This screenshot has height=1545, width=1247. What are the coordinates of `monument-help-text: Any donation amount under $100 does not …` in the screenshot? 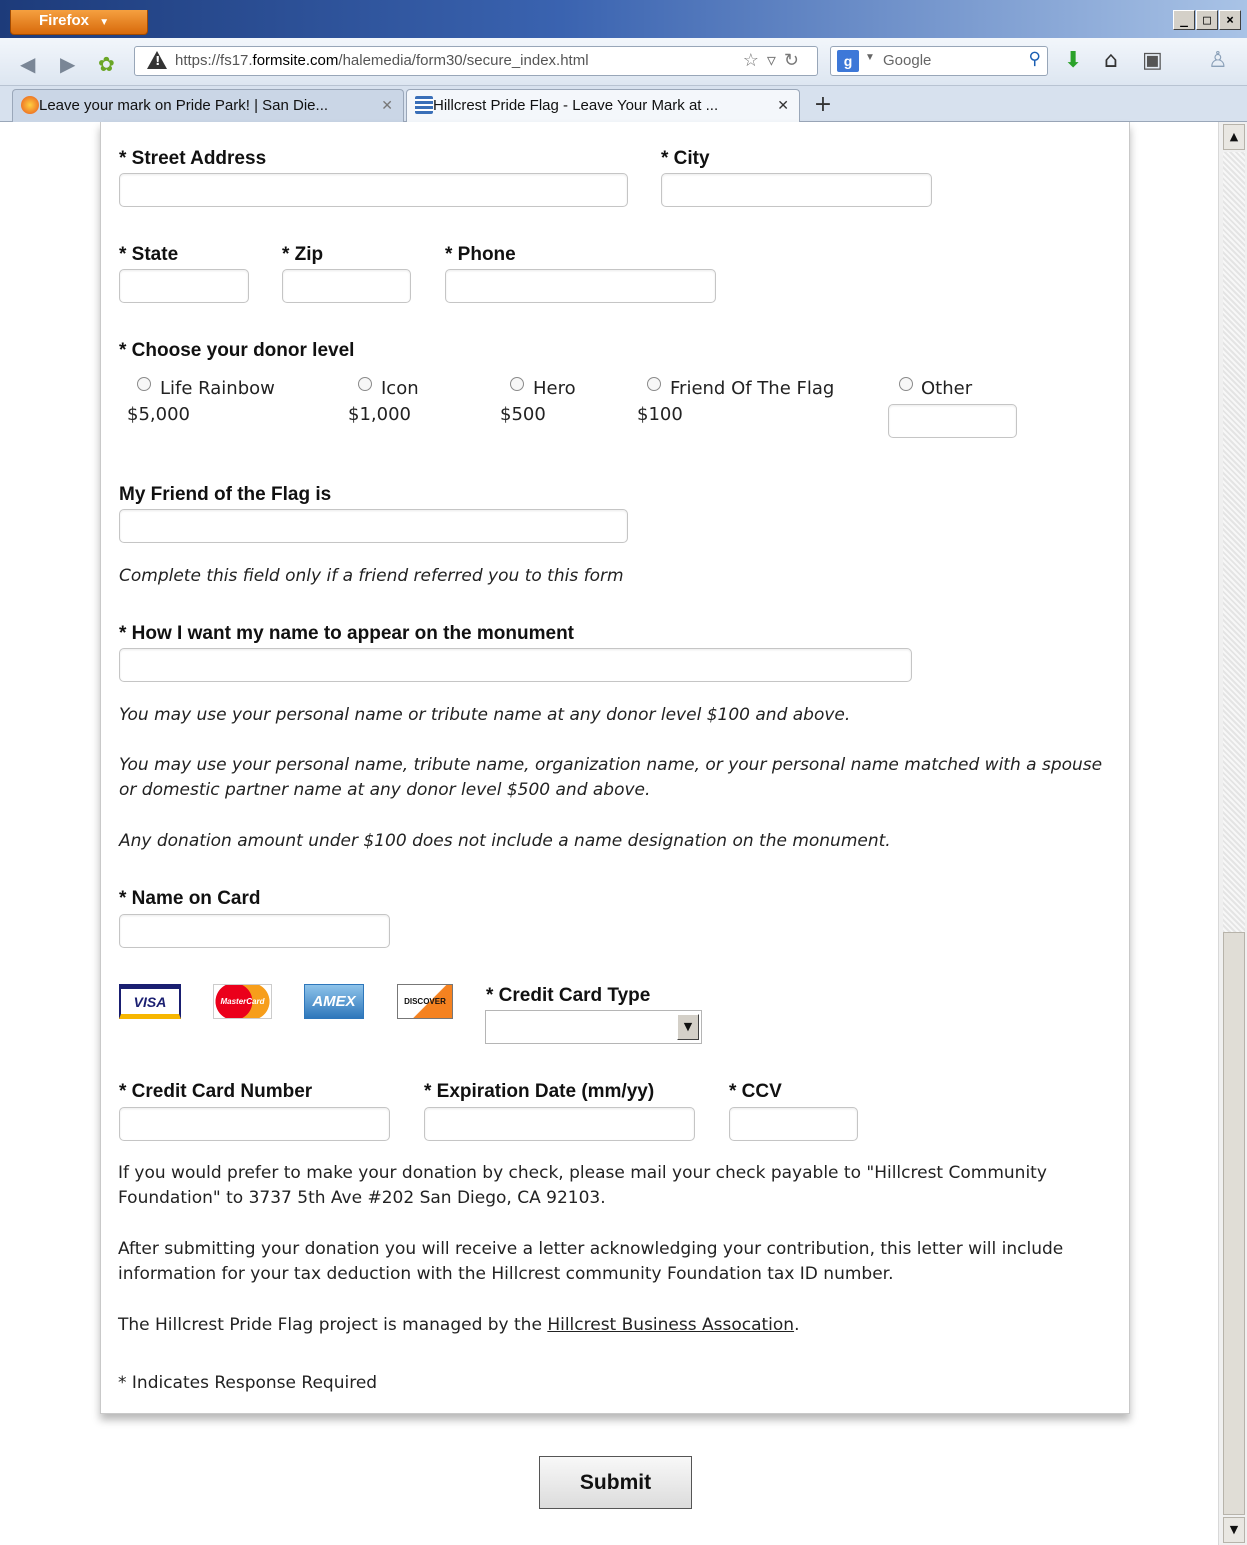 It's located at (505, 841).